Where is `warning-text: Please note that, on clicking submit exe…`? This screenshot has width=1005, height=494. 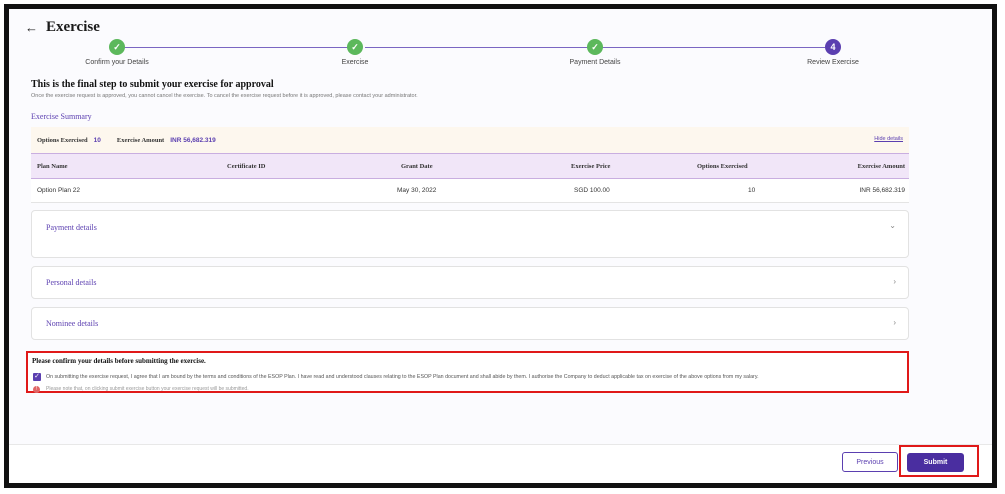
warning-text: Please note that, on clicking submit exe… is located at coordinates (147, 389).